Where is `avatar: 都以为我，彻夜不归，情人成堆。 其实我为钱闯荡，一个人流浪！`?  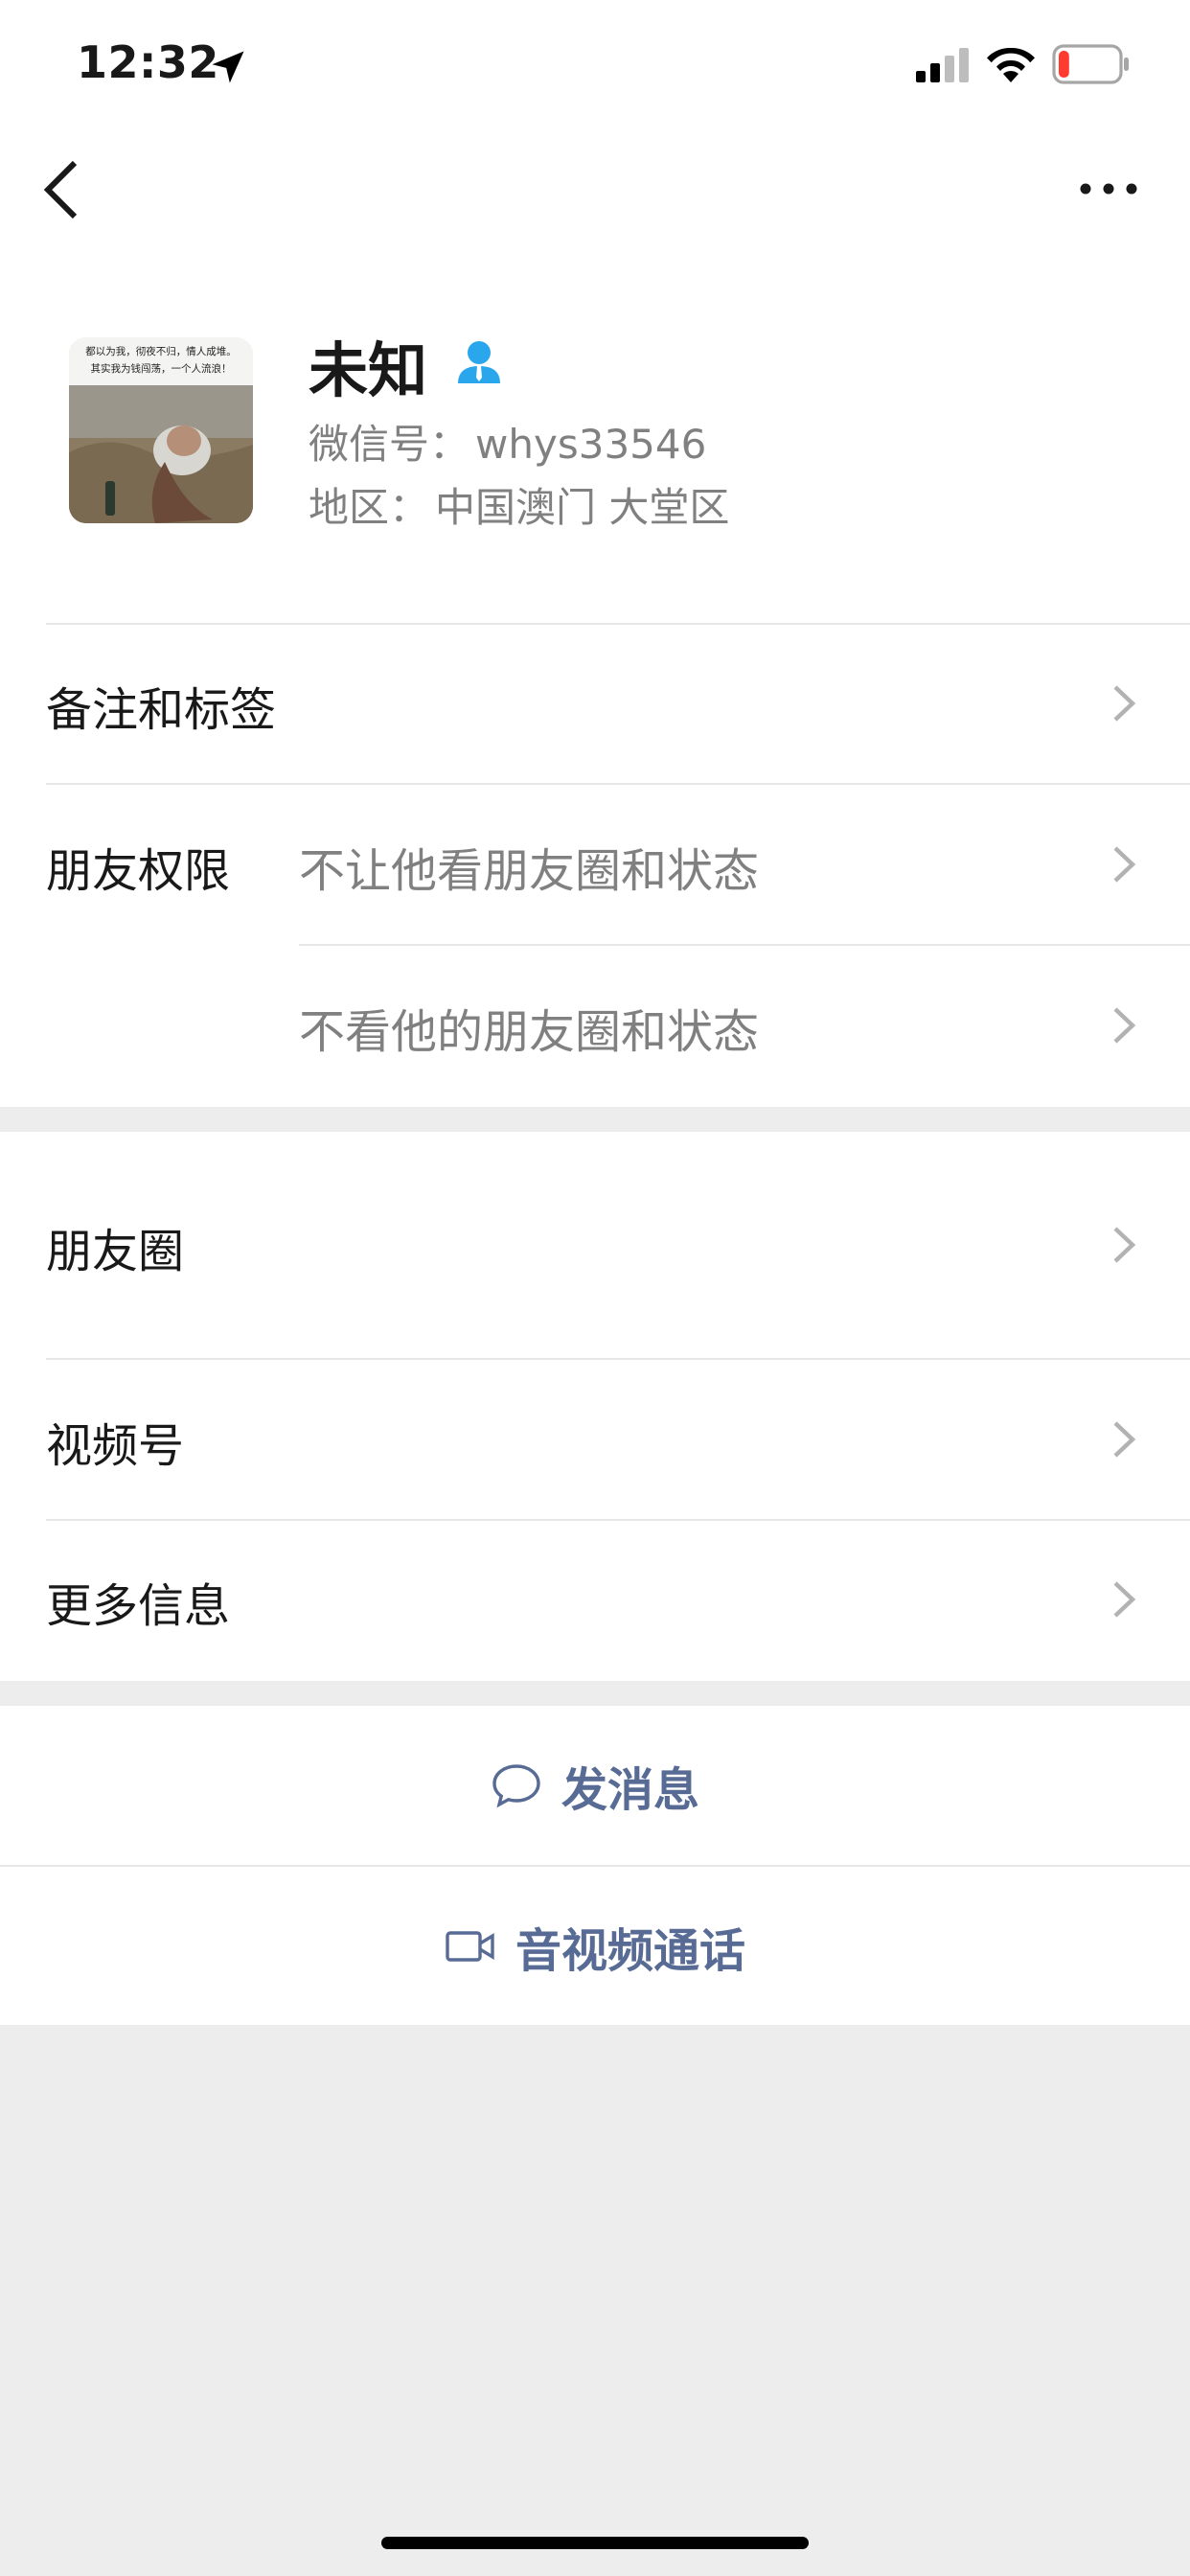
avatar: 都以为我，彻夜不归，情人成堆。 其实我为钱闯荡，一个人流浪！ is located at coordinates (161, 430).